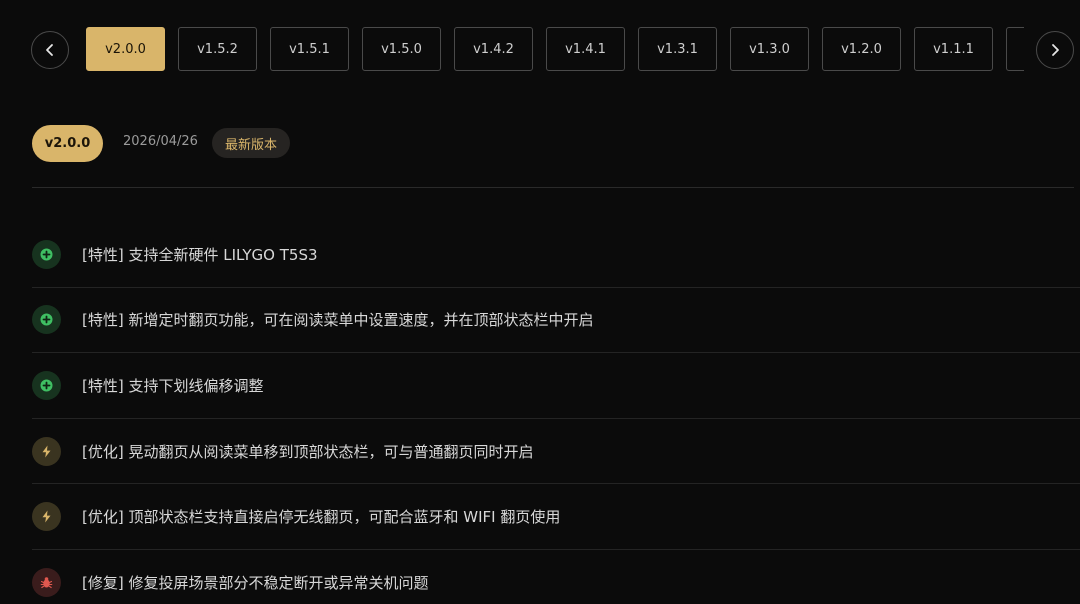 This screenshot has height=604, width=1080. What do you see at coordinates (401, 49) in the screenshot?
I see `version-tab: v1.5.0` at bounding box center [401, 49].